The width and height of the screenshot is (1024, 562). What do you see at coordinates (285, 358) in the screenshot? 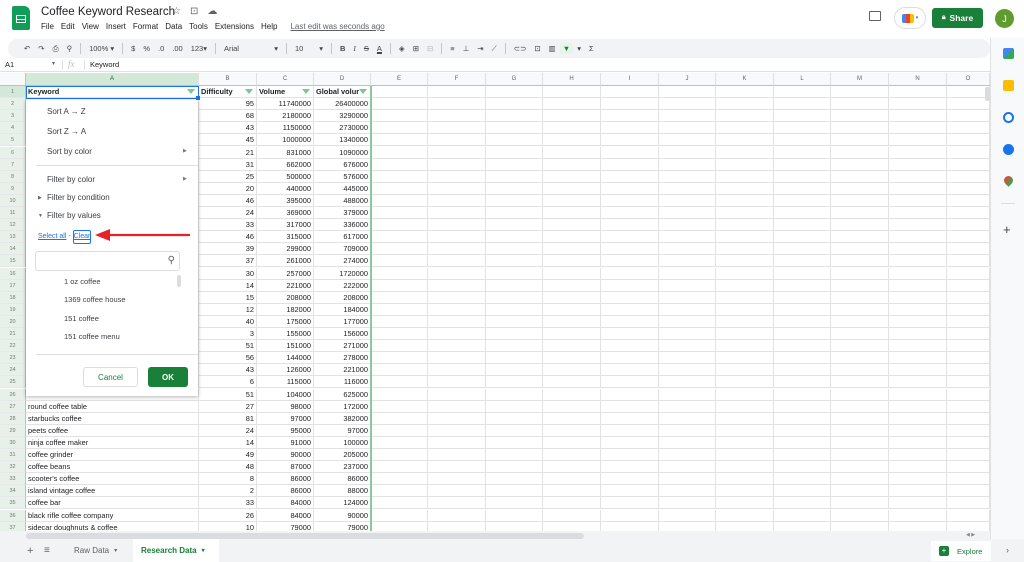
I see `cell: 144000` at bounding box center [285, 358].